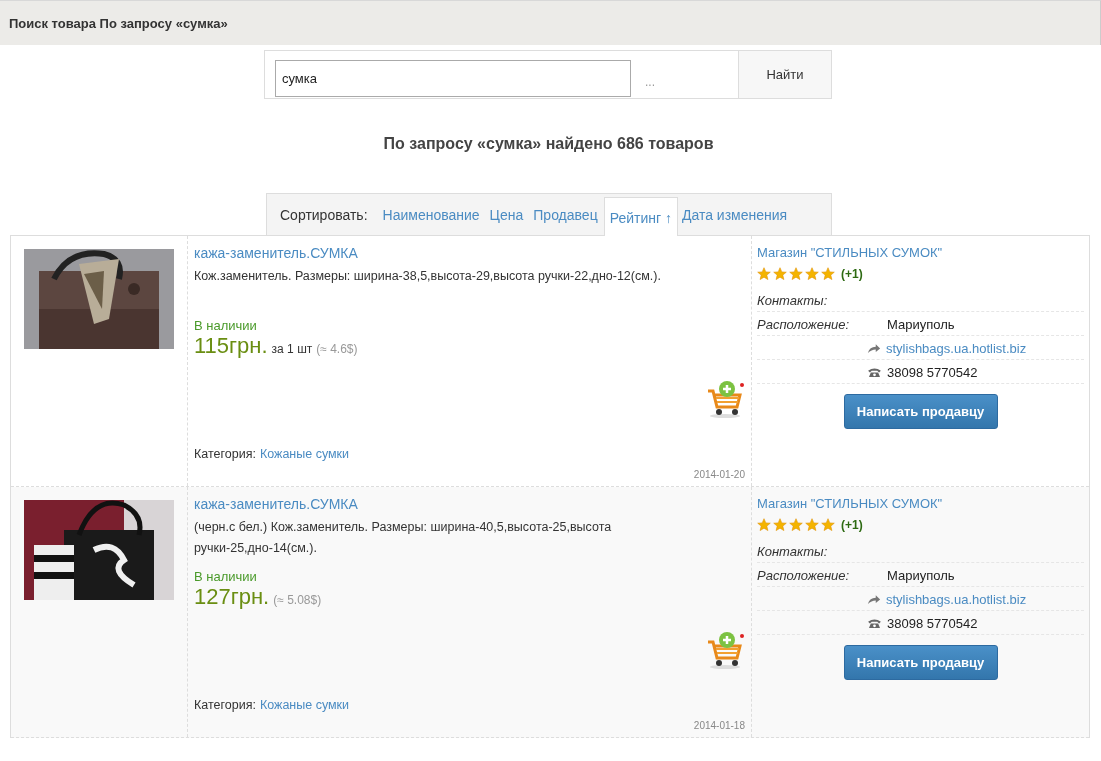 The width and height of the screenshot is (1101, 761). I want to click on date-text: 2014-01-20, so click(719, 474).